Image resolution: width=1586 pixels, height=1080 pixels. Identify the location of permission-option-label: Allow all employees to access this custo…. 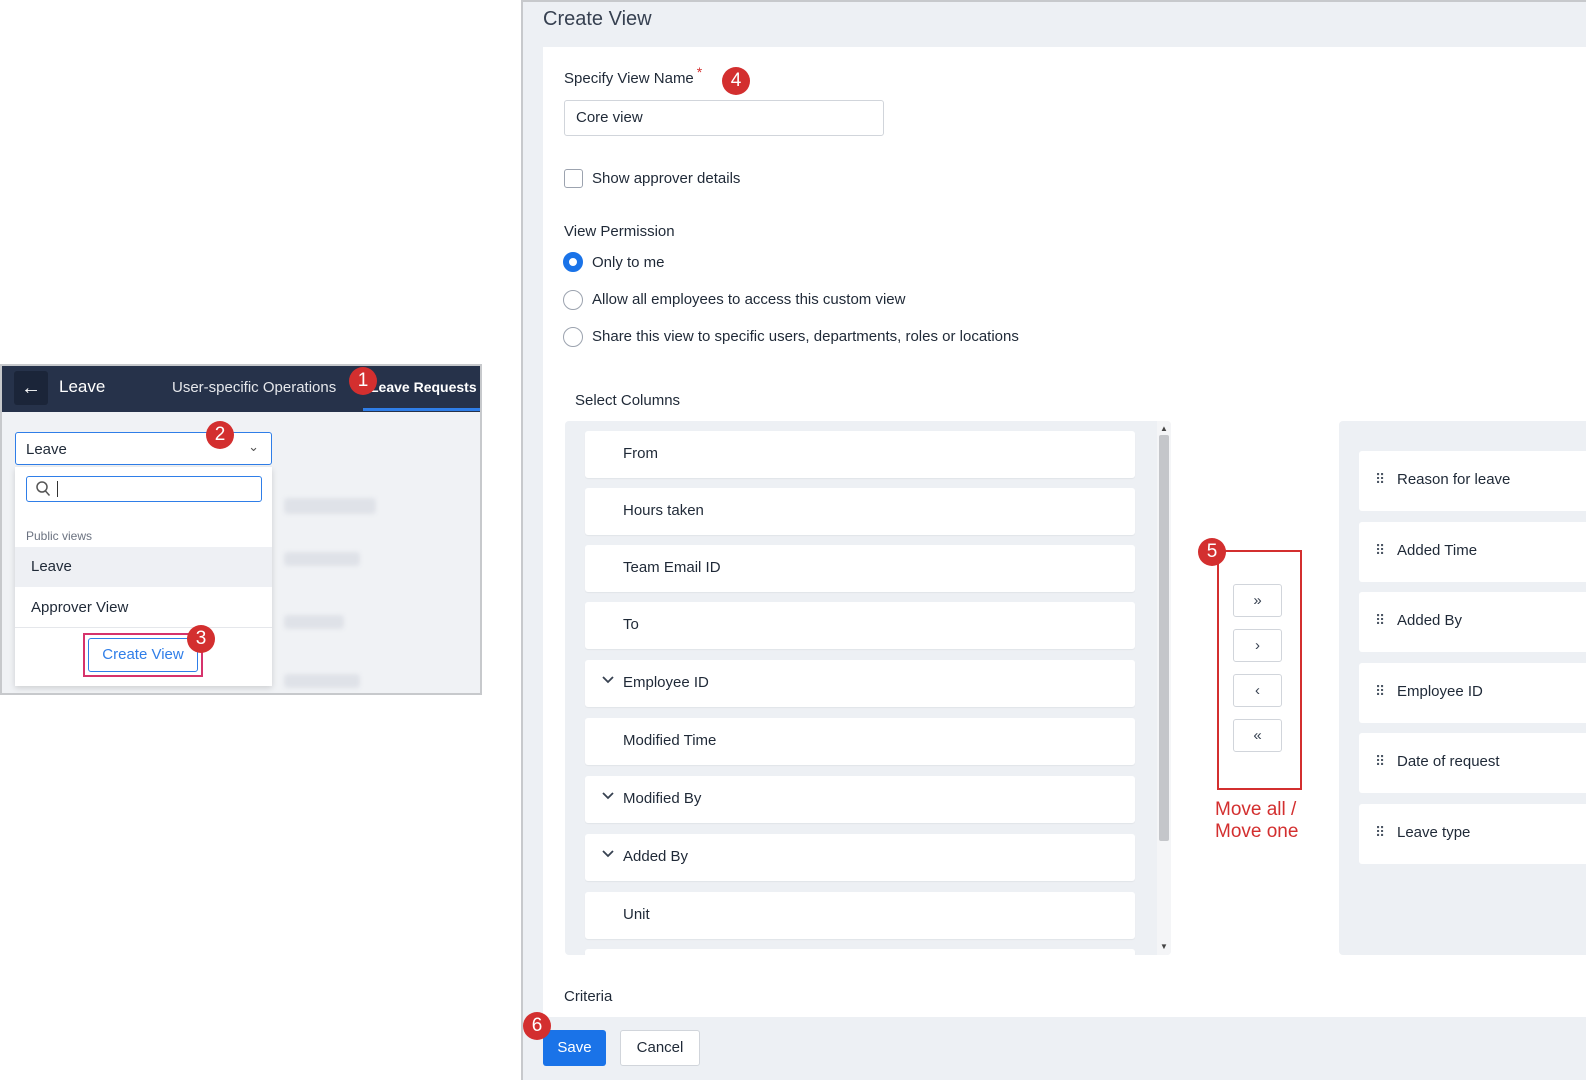
(749, 299).